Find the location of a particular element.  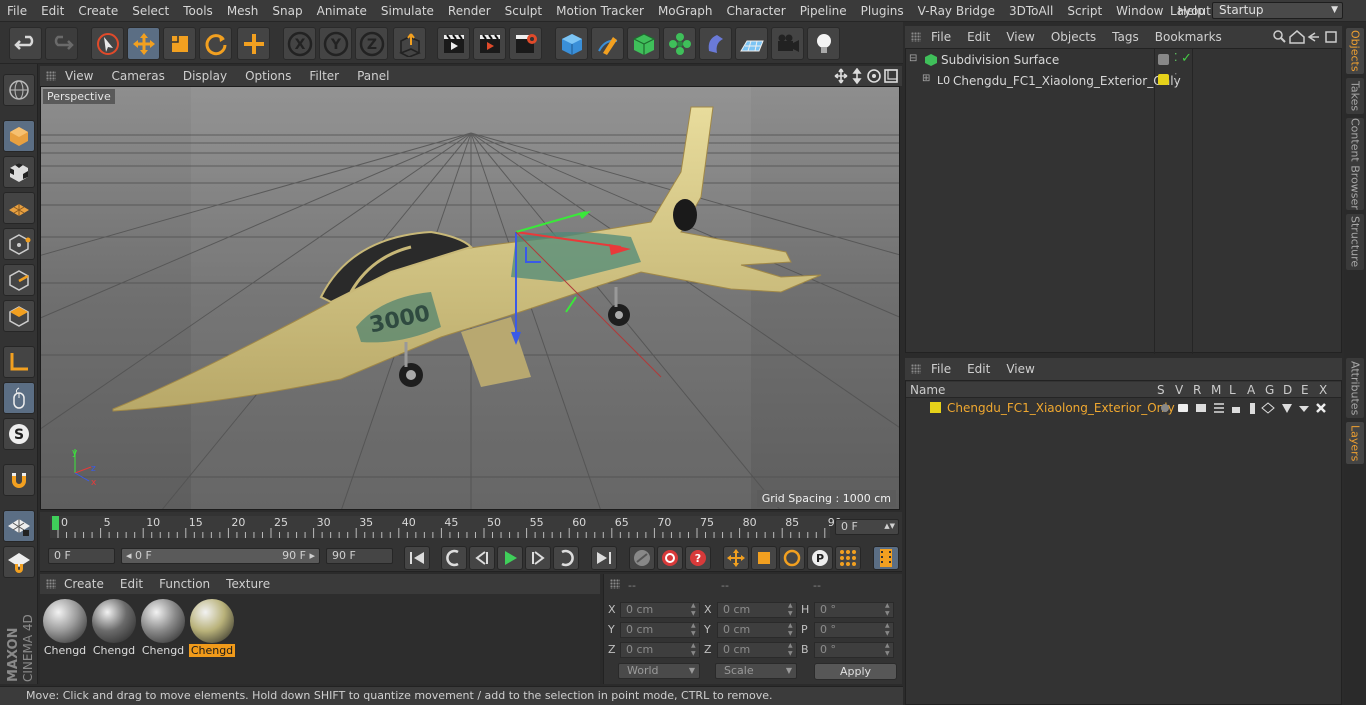

points-mode-button is located at coordinates (19, 244).